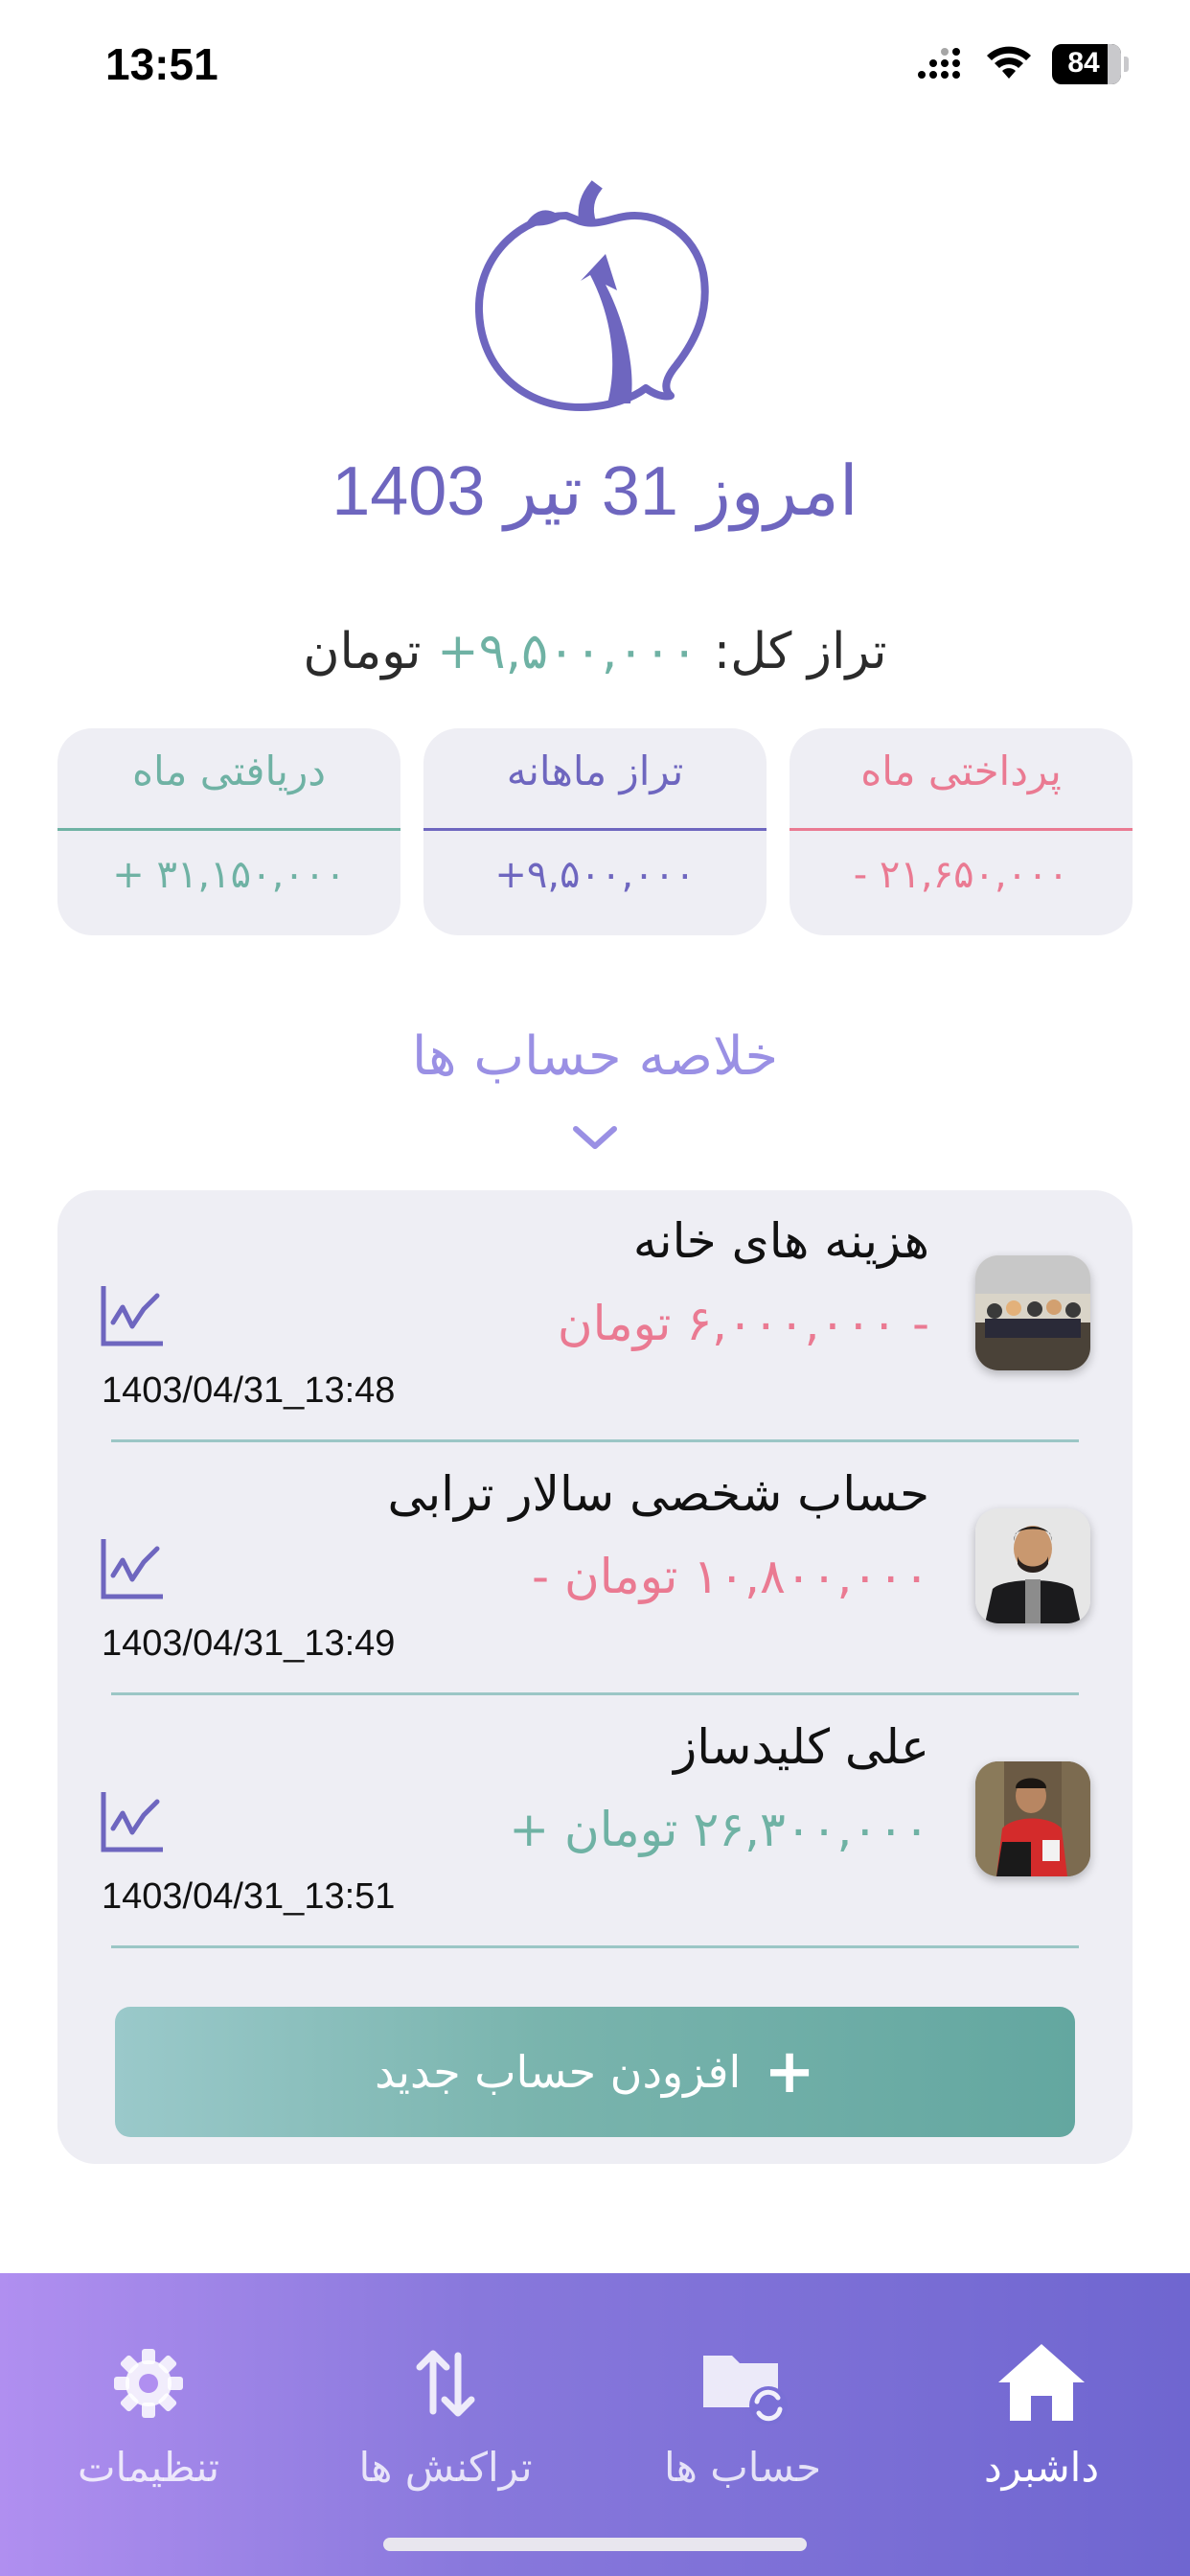  Describe the element at coordinates (719, 1829) in the screenshot. I see `account-amount: ۲۶,۳۰۰,۰۰۰ تومان +` at that location.